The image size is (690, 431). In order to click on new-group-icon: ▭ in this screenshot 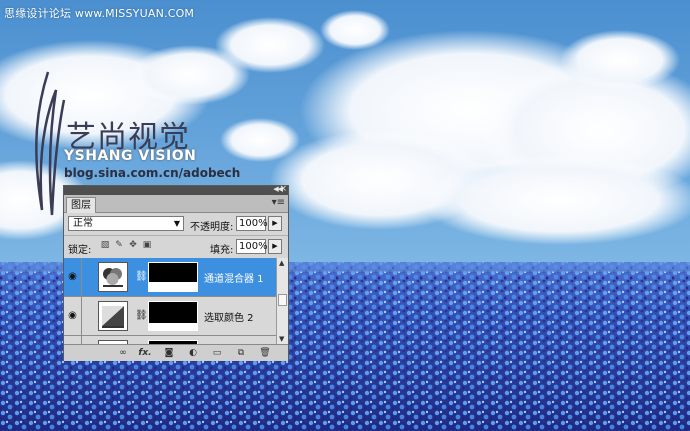, I will do `click(217, 353)`.